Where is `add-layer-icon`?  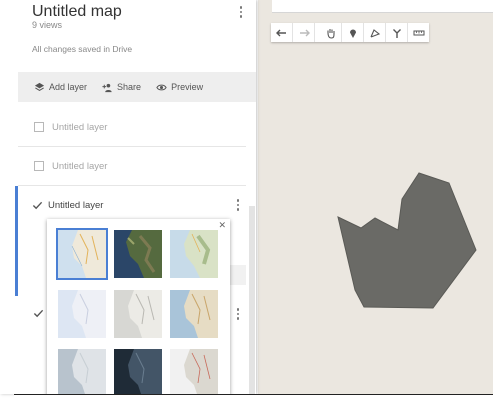
add-layer-icon is located at coordinates (39, 86).